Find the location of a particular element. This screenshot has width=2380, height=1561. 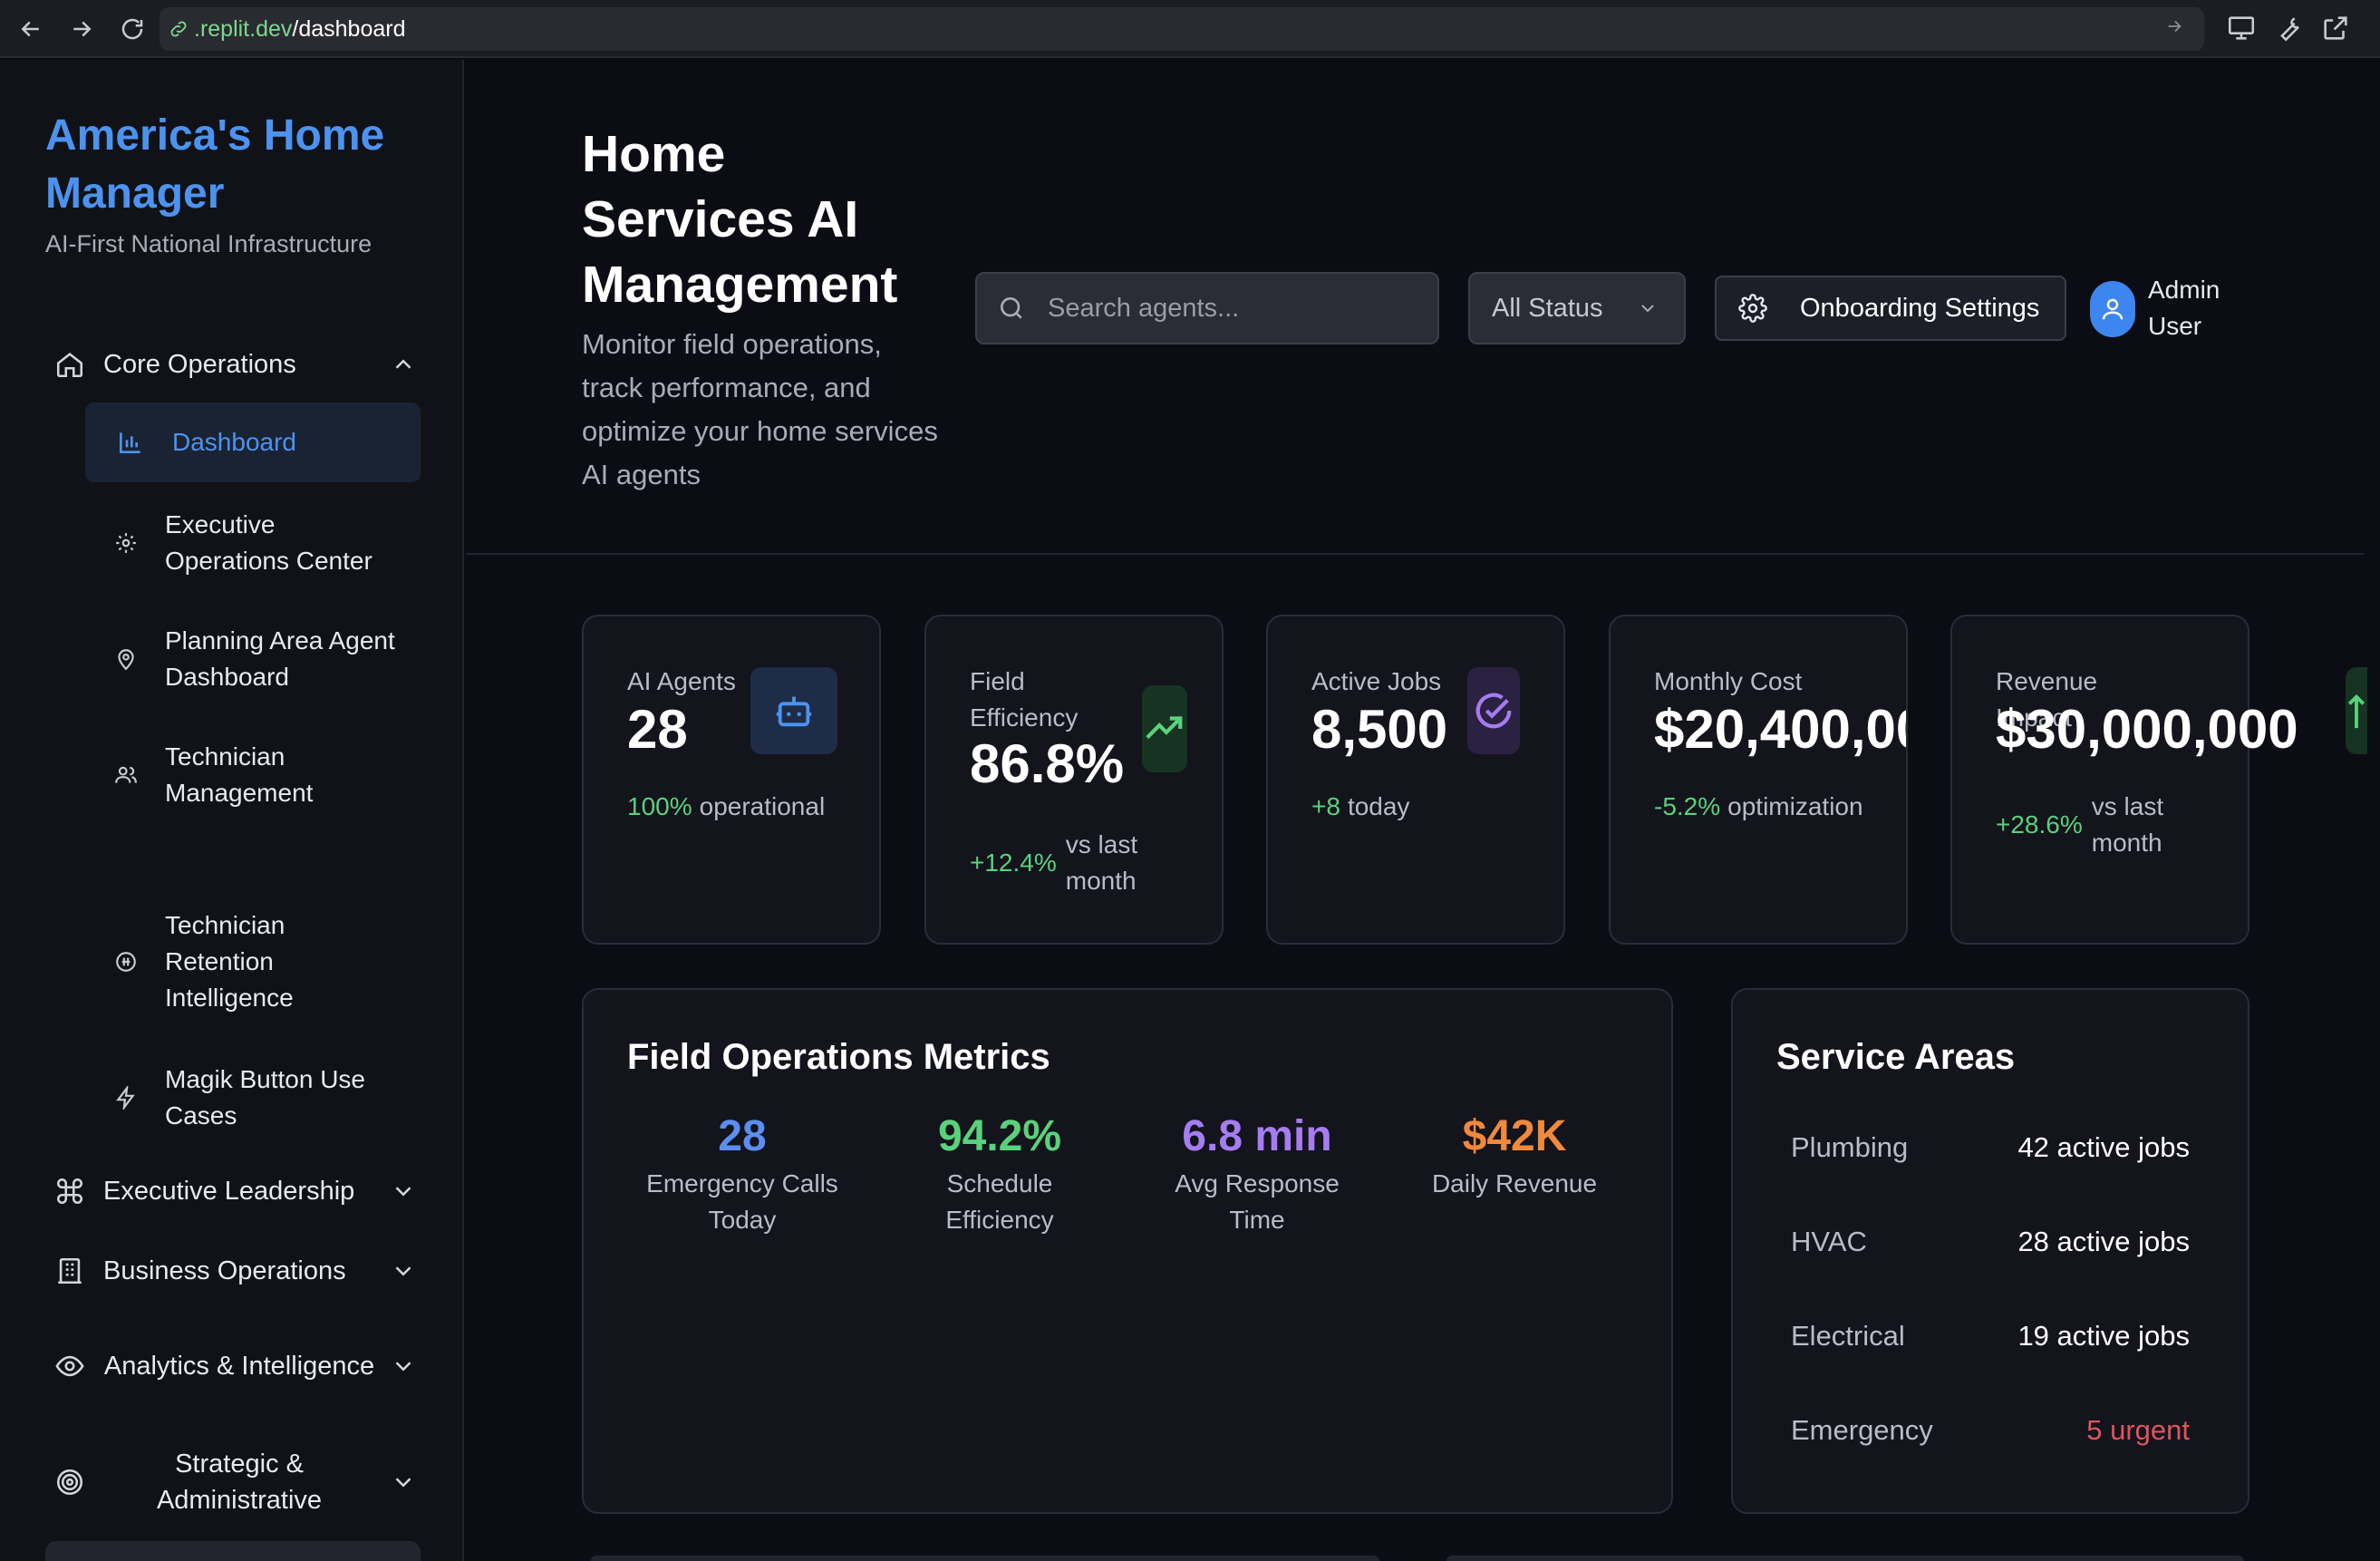

home-icon is located at coordinates (69, 366).